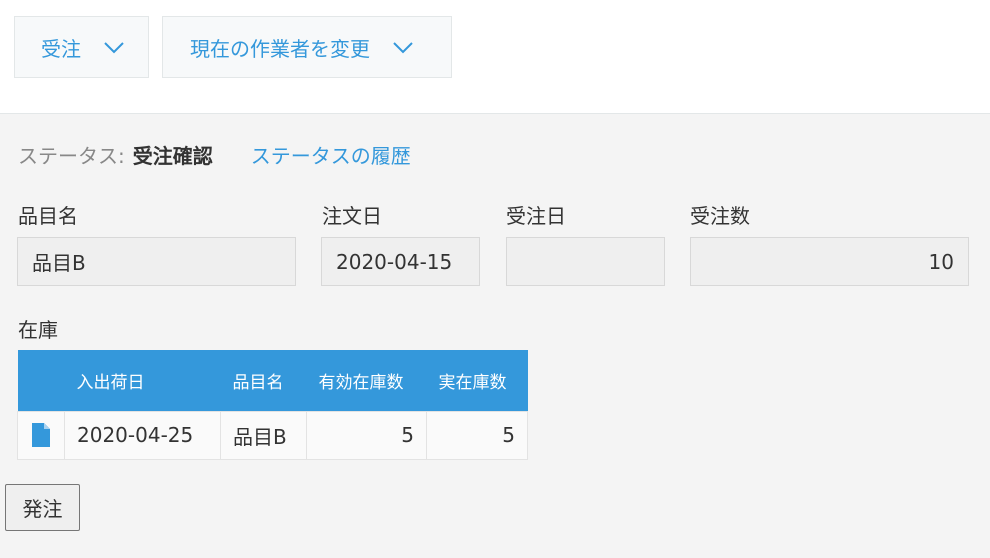 Image resolution: width=990 pixels, height=558 pixels. I want to click on cell-actual: 5, so click(477, 435).